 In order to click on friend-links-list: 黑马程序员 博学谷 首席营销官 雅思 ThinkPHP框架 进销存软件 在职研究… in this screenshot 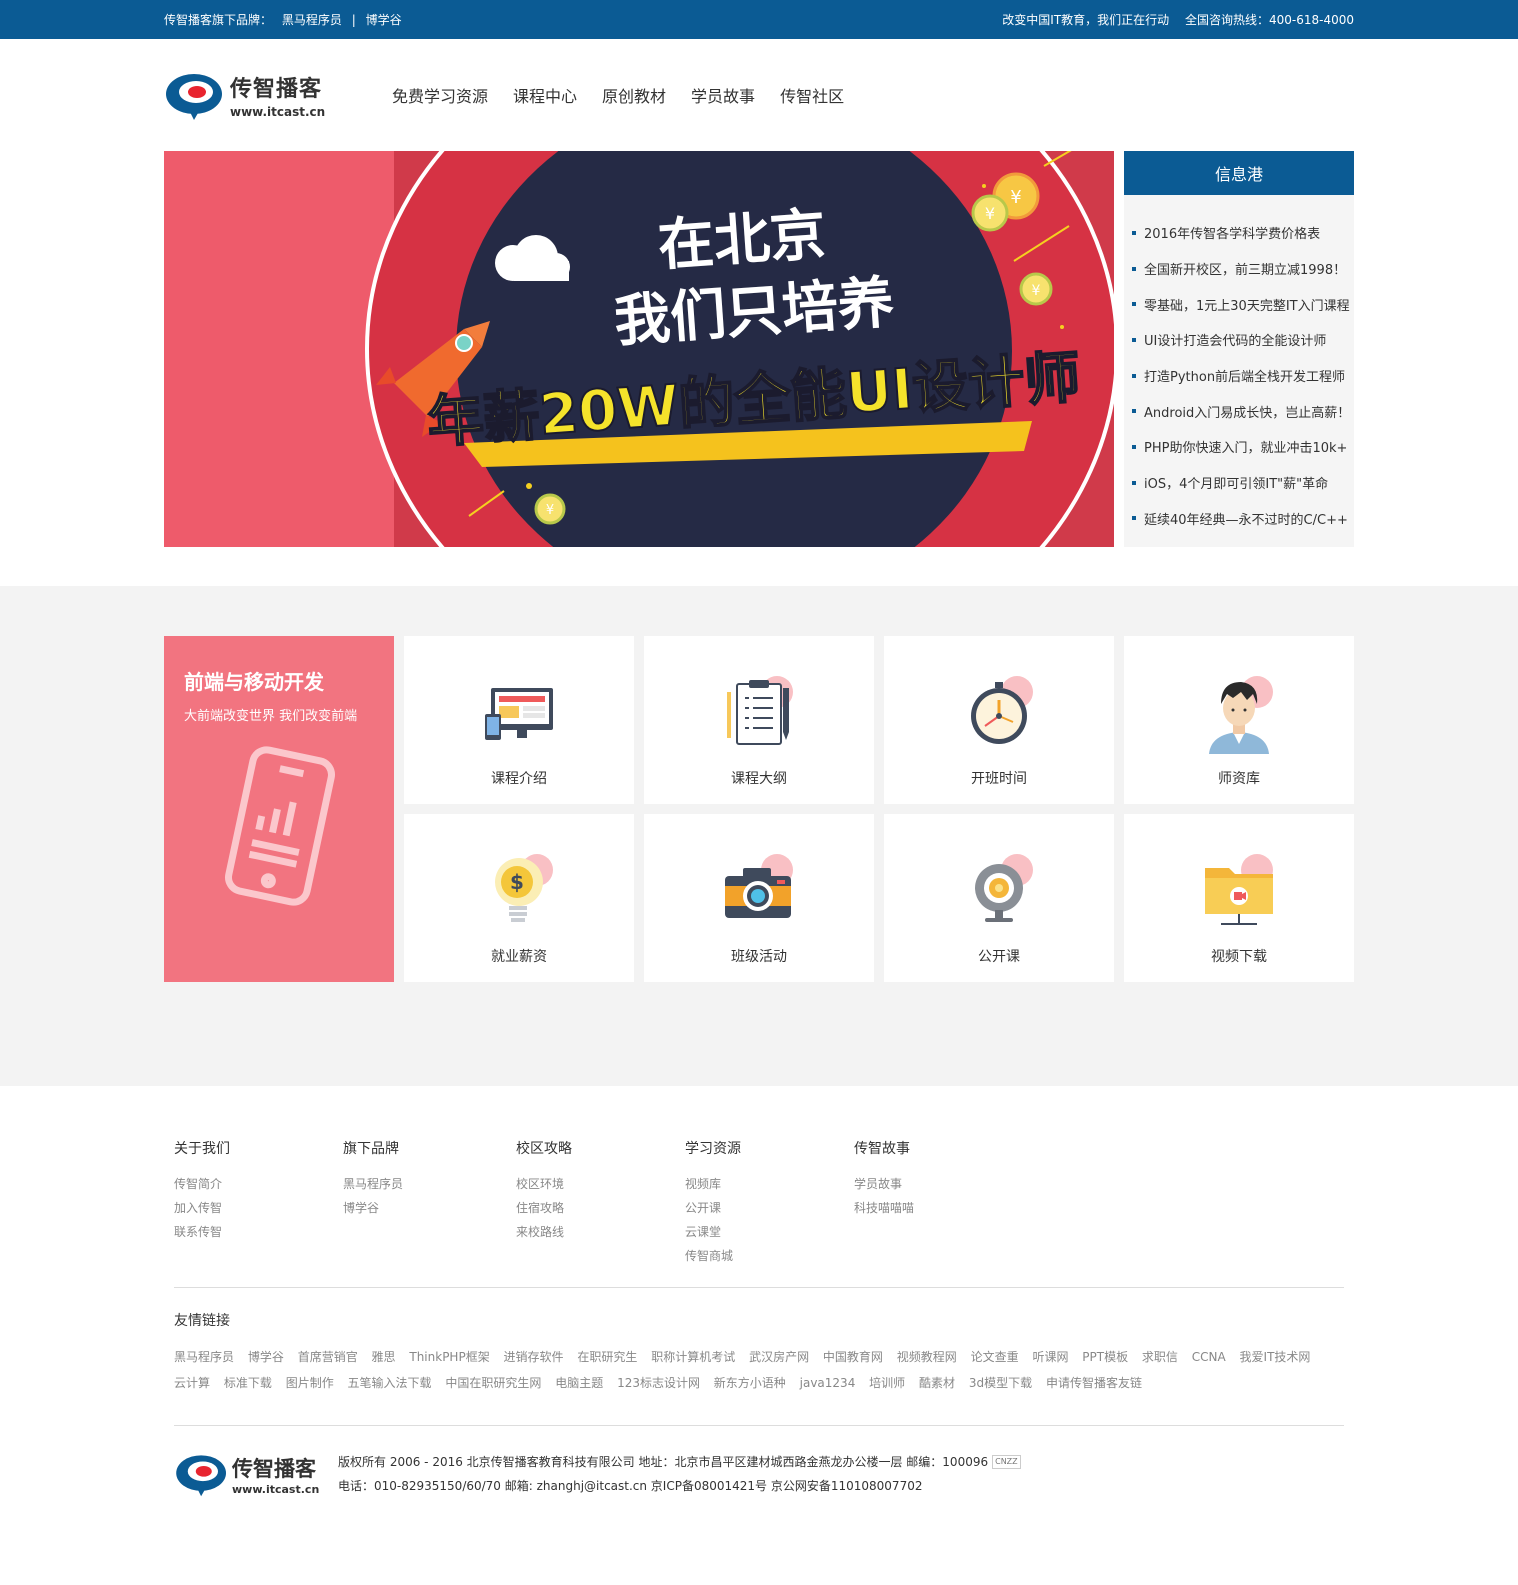, I will do `click(764, 1370)`.